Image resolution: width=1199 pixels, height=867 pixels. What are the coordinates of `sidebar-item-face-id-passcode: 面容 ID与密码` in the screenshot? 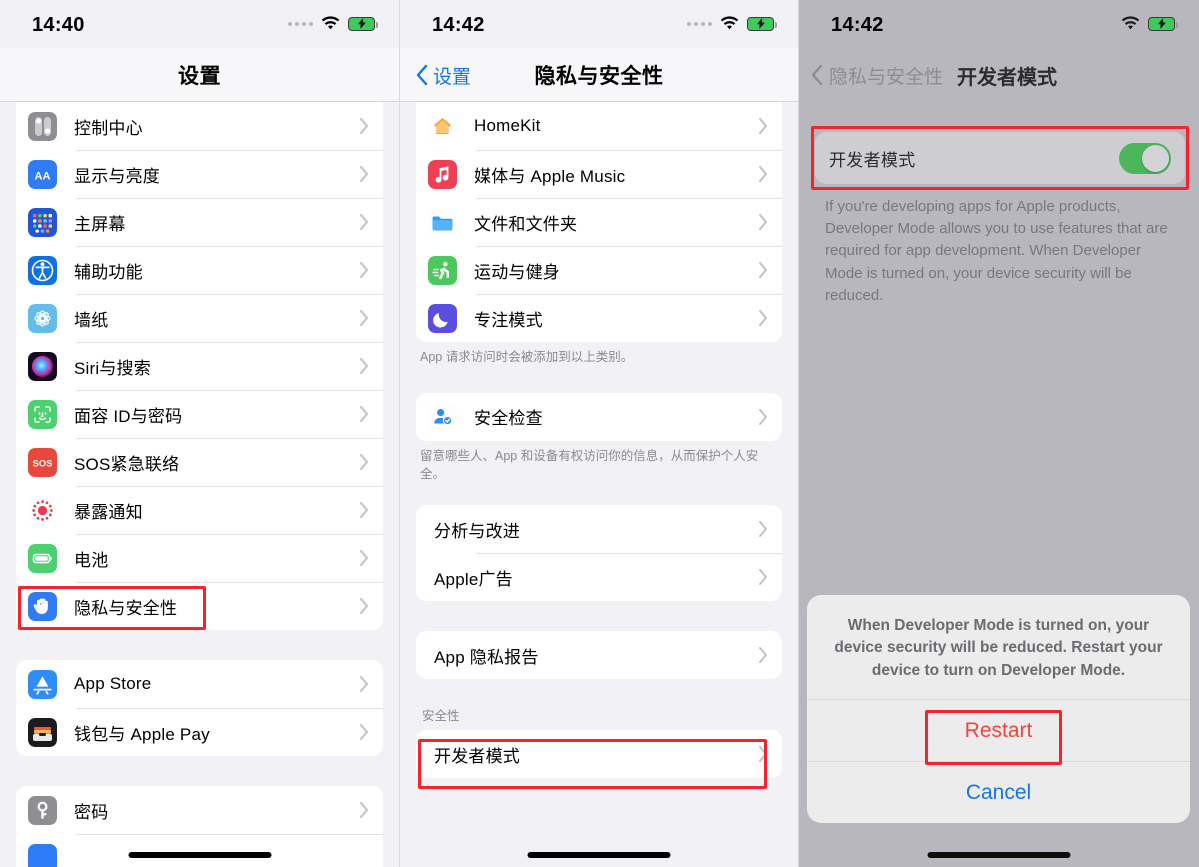 It's located at (199, 414).